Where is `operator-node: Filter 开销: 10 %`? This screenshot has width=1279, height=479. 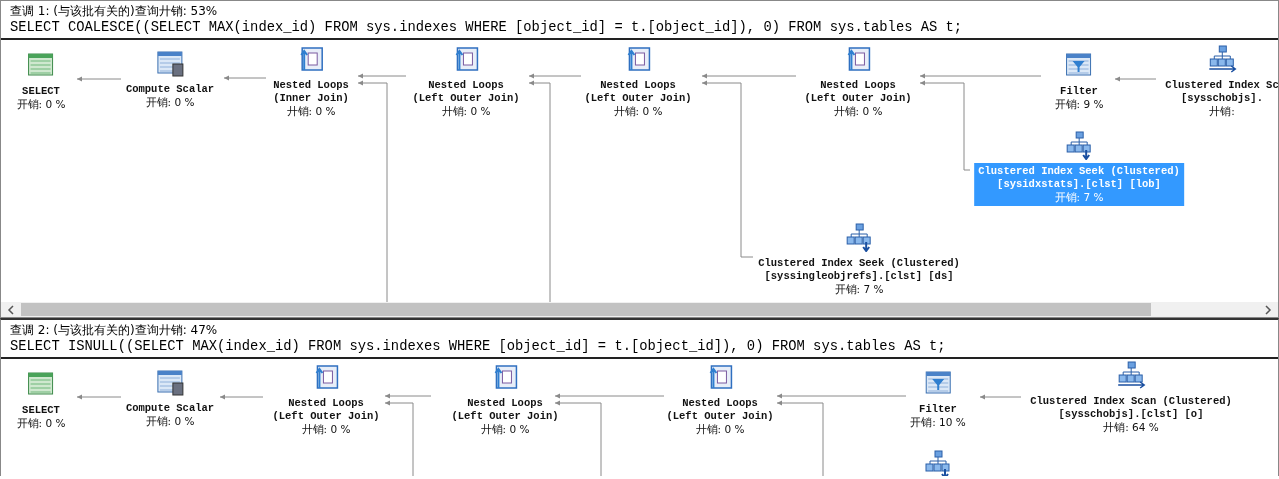
operator-node: Filter 开销: 10 % is located at coordinates (938, 416).